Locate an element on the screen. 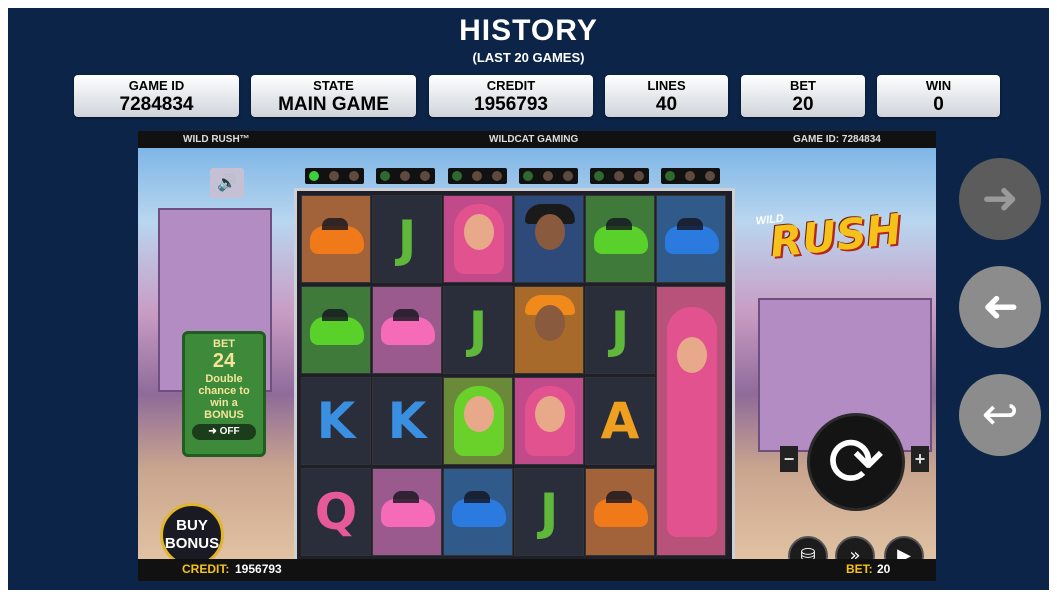 Image resolution: width=1057 pixels, height=598 pixels. bet-boost-text: win a is located at coordinates (224, 403).